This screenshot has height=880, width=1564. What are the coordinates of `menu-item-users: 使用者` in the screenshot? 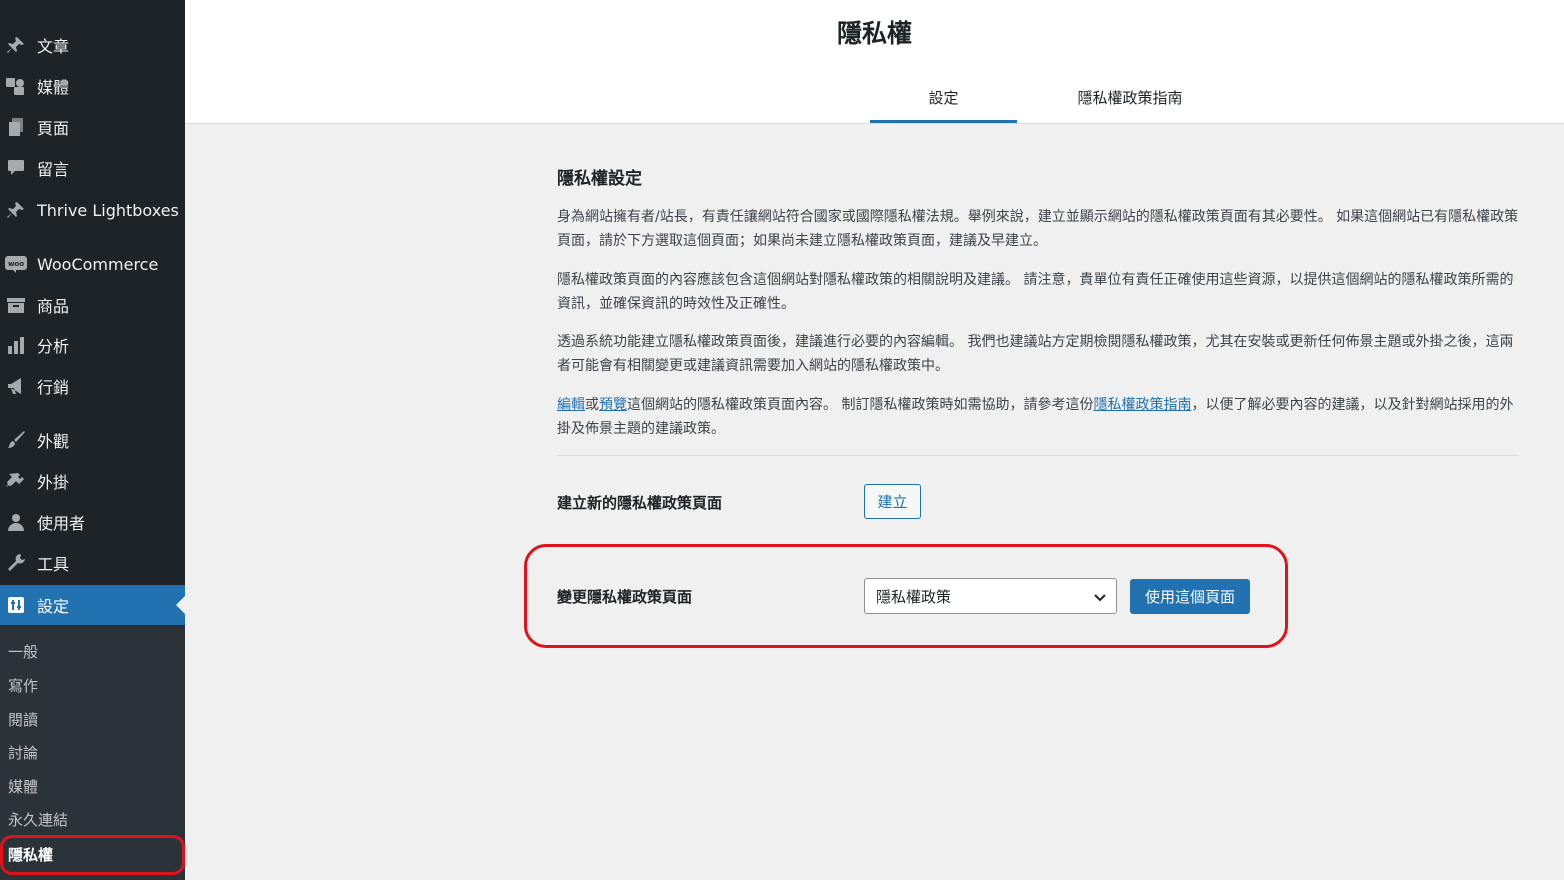 It's located at (92, 522).